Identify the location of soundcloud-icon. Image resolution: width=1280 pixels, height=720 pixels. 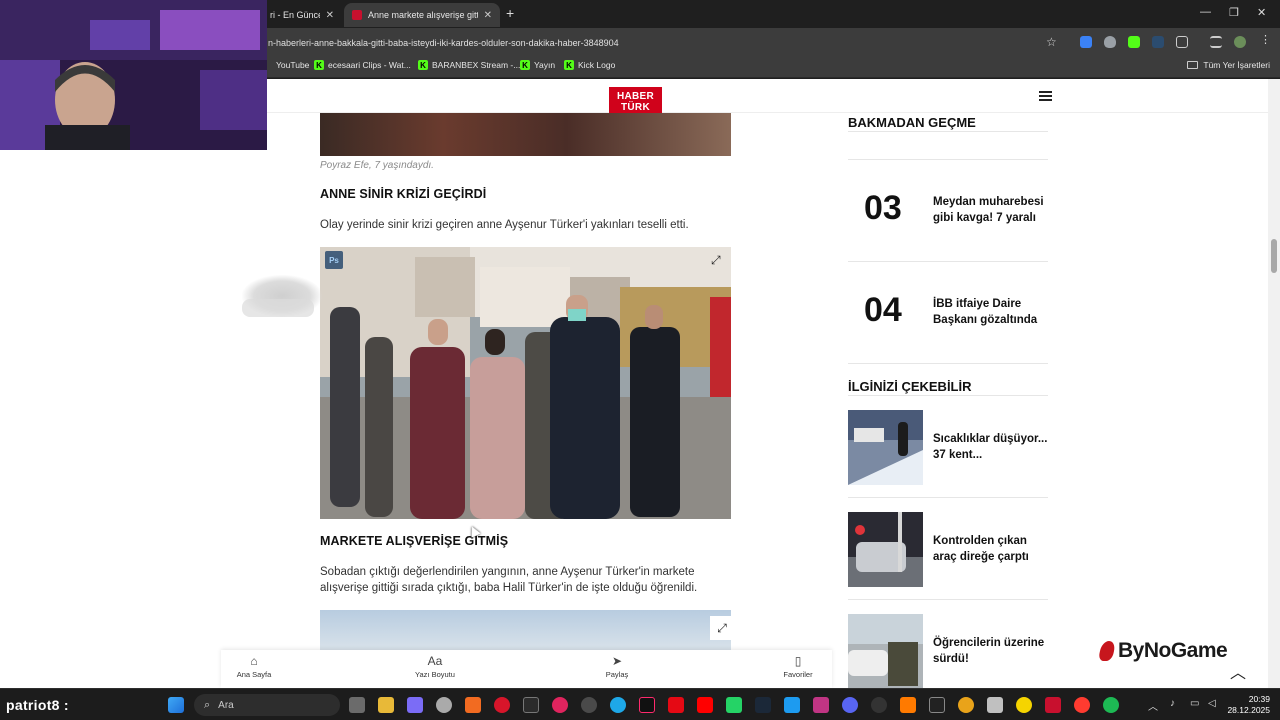
(908, 705).